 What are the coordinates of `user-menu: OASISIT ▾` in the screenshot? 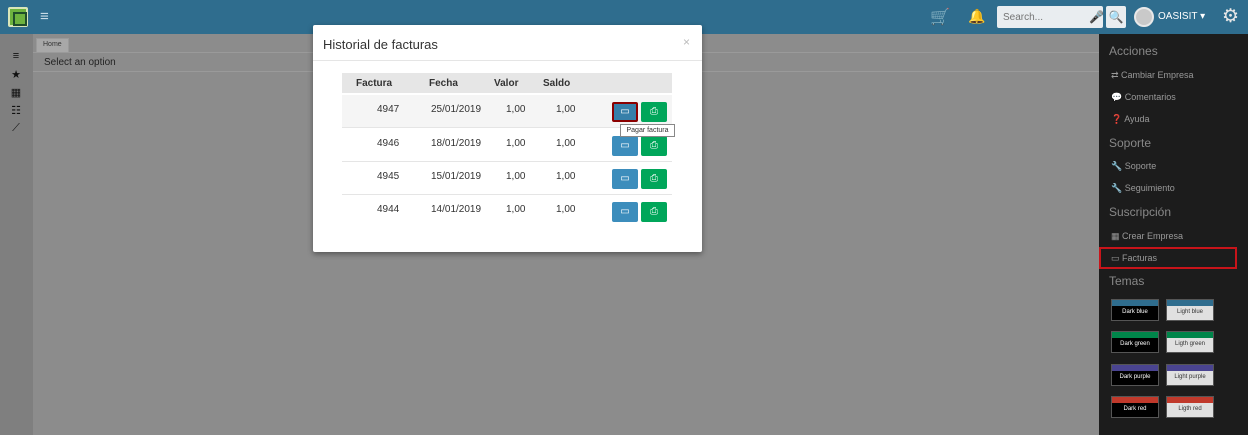 It's located at (1181, 16).